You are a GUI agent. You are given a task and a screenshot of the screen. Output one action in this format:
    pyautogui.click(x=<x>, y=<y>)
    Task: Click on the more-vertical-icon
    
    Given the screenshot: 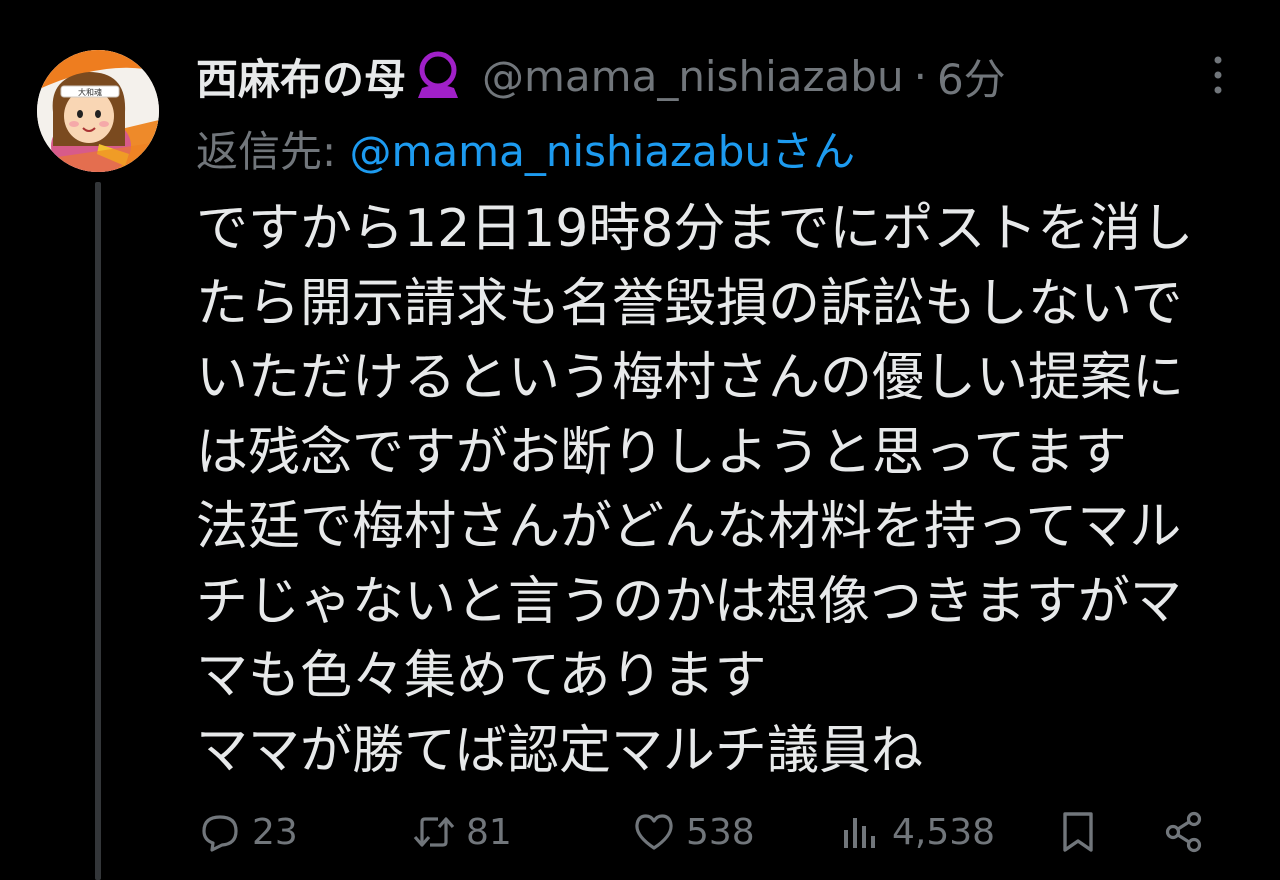 What is the action you would take?
    pyautogui.click(x=1218, y=75)
    